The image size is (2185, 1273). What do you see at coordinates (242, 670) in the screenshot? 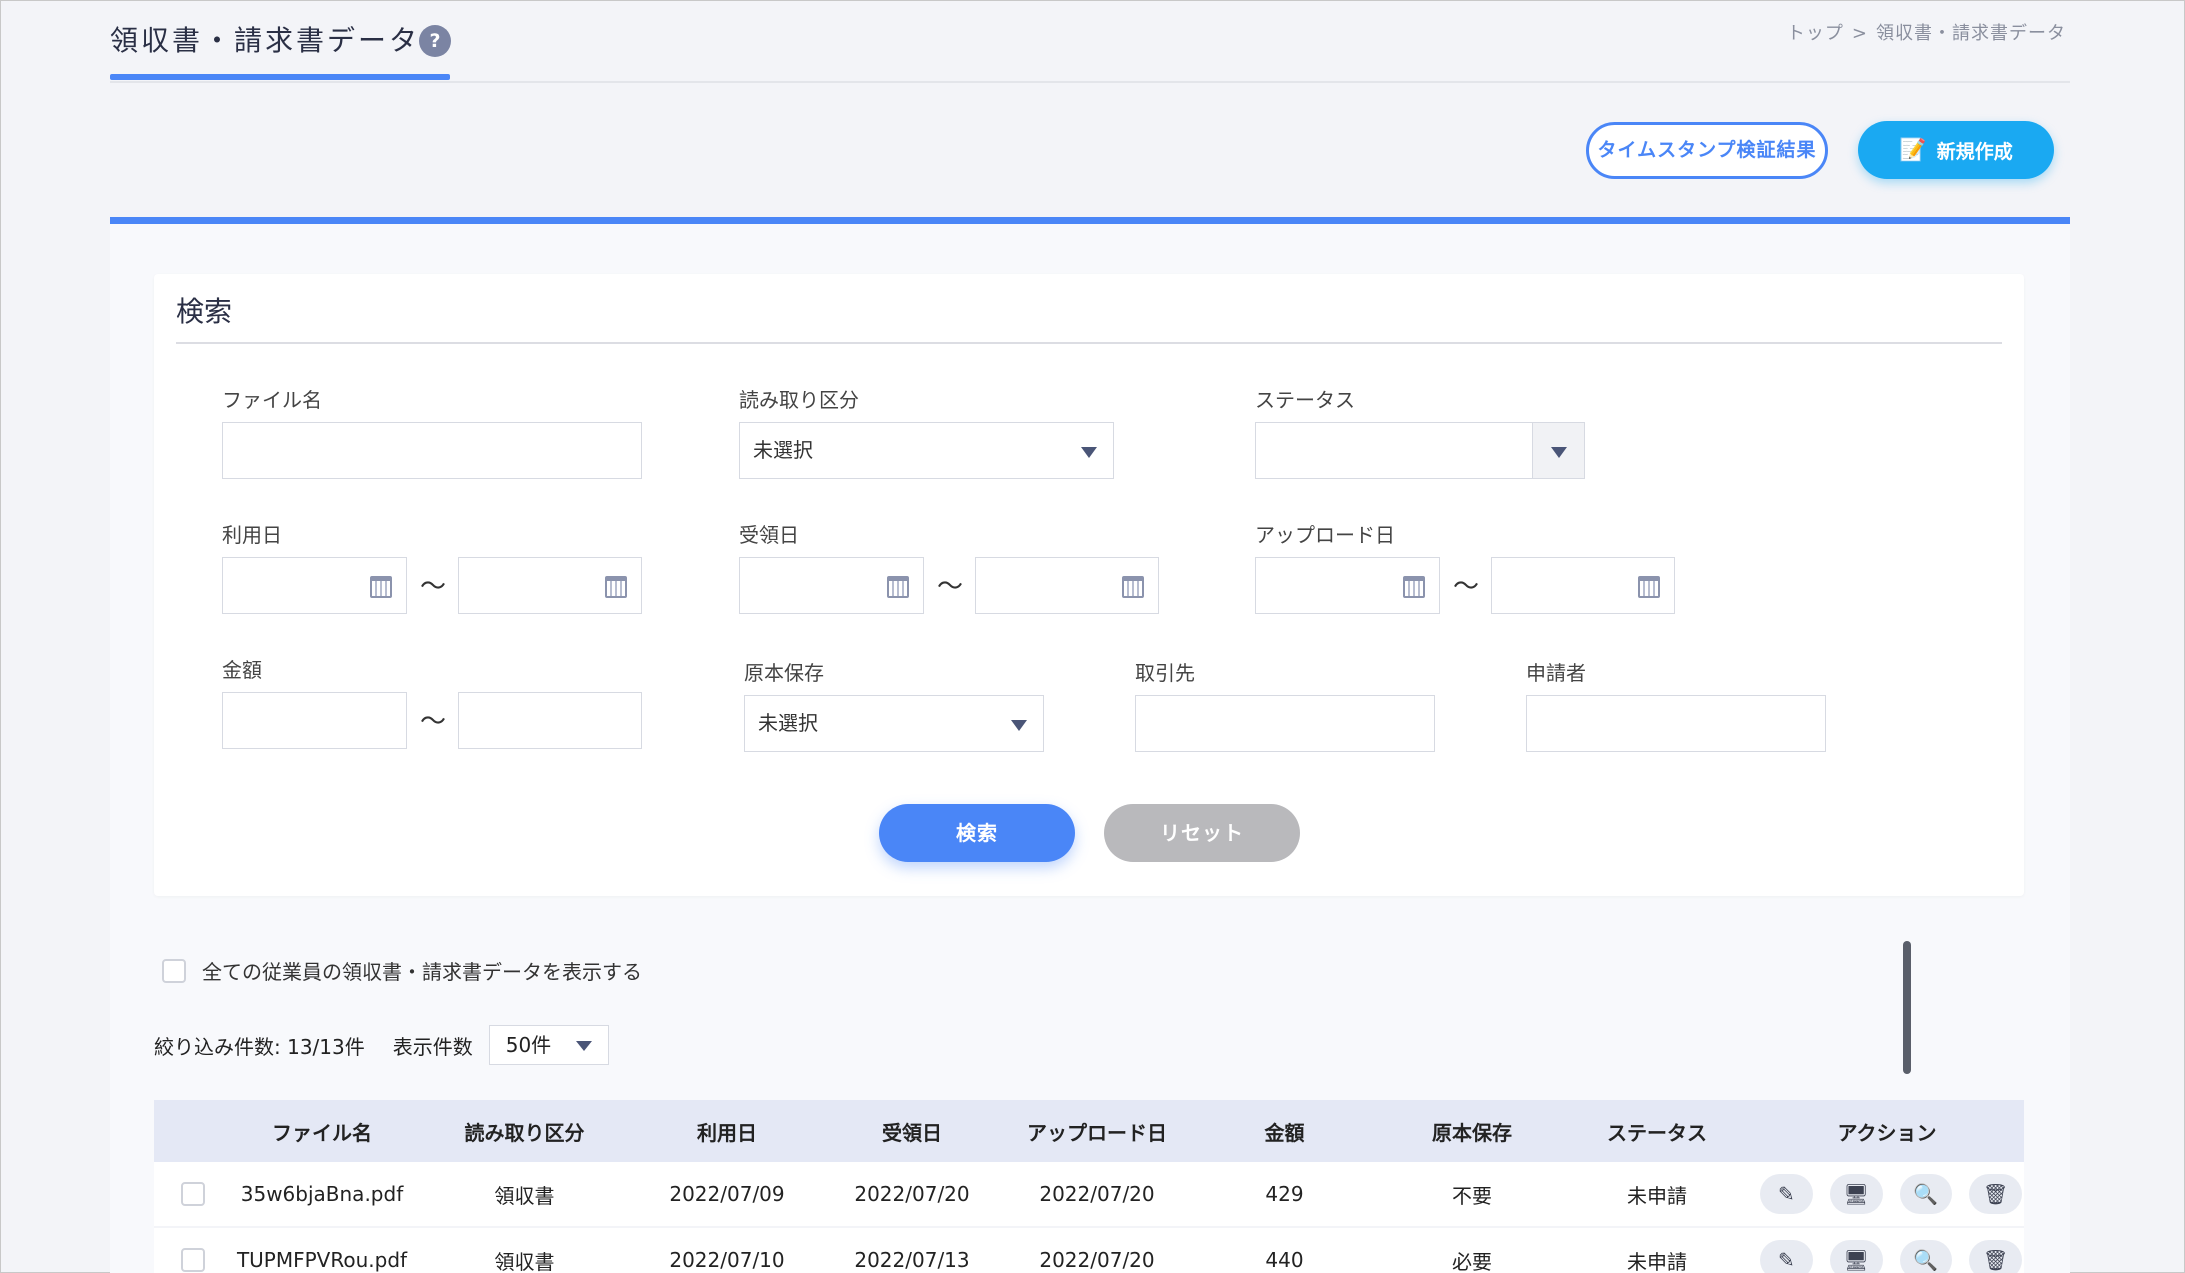
I see `amount-label: 金額` at bounding box center [242, 670].